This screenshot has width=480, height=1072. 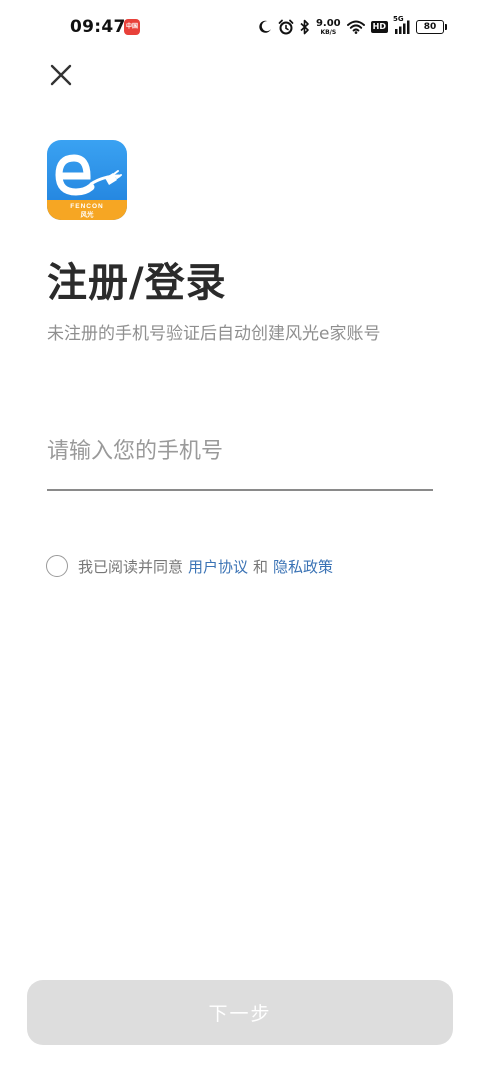 I want to click on logo-brand-text: FENCON, so click(x=86, y=206).